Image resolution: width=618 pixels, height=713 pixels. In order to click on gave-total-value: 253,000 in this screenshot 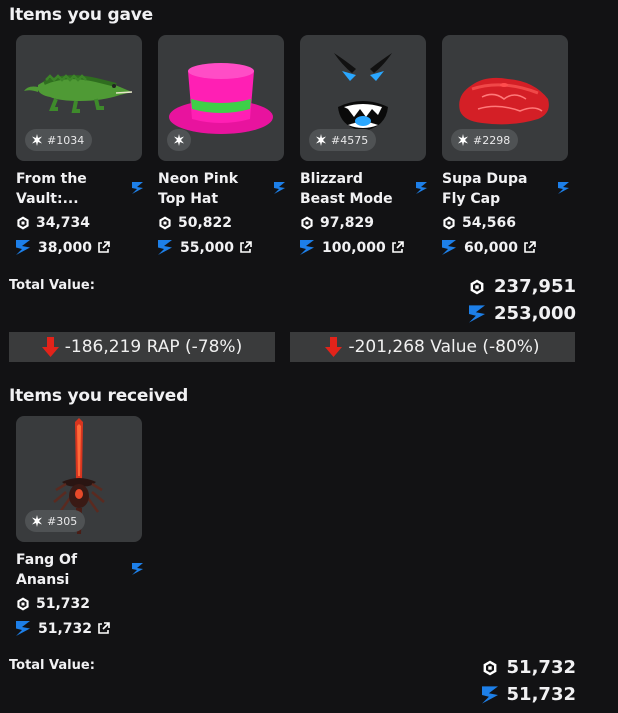, I will do `click(522, 313)`.